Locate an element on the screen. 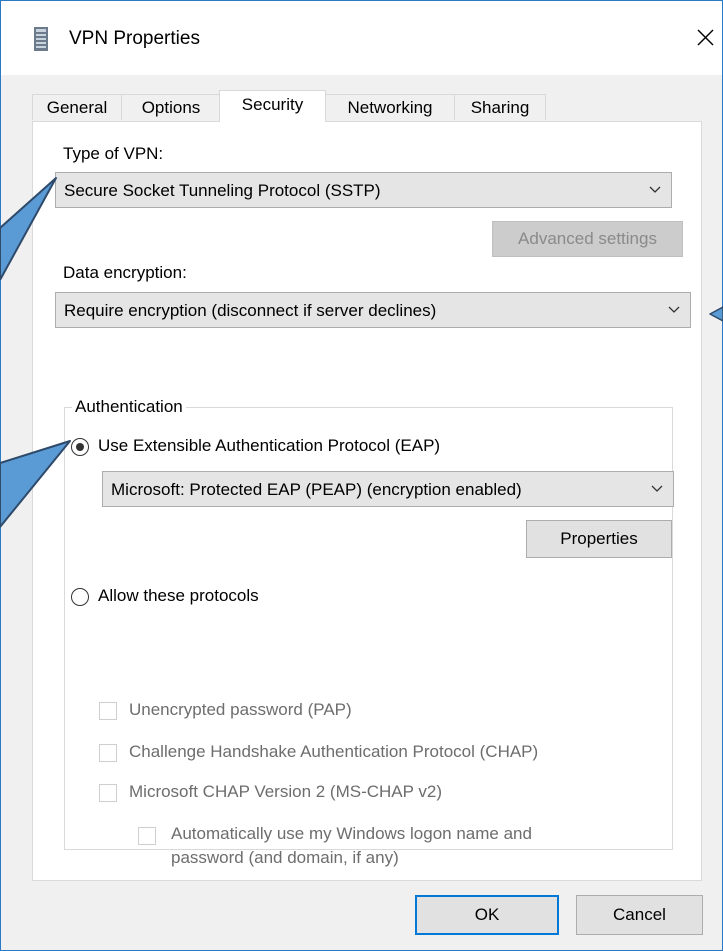  tab-general: General is located at coordinates (77, 107).